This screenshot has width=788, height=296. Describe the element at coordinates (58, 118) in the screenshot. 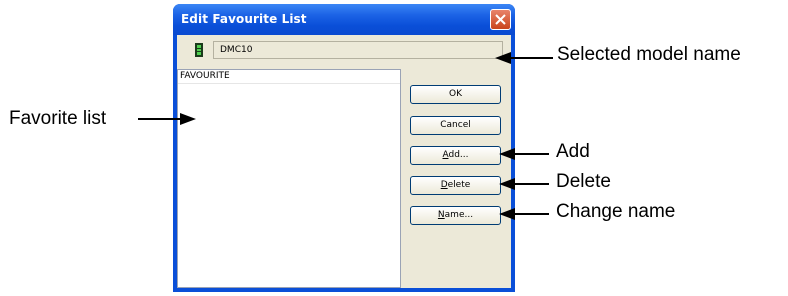

I see `callout-favorite-list: Favorite list` at that location.